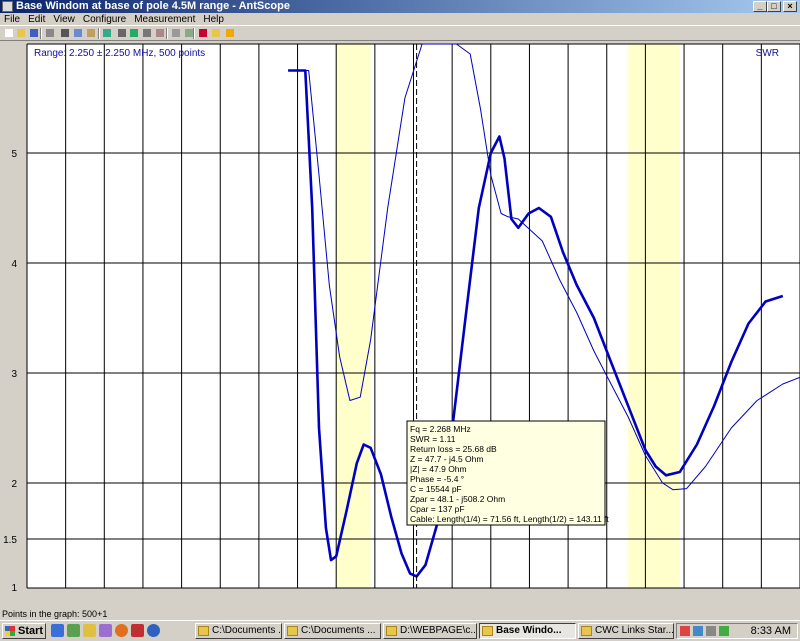 The image size is (800, 641). What do you see at coordinates (203, 33) in the screenshot?
I see `graph-icon` at bounding box center [203, 33].